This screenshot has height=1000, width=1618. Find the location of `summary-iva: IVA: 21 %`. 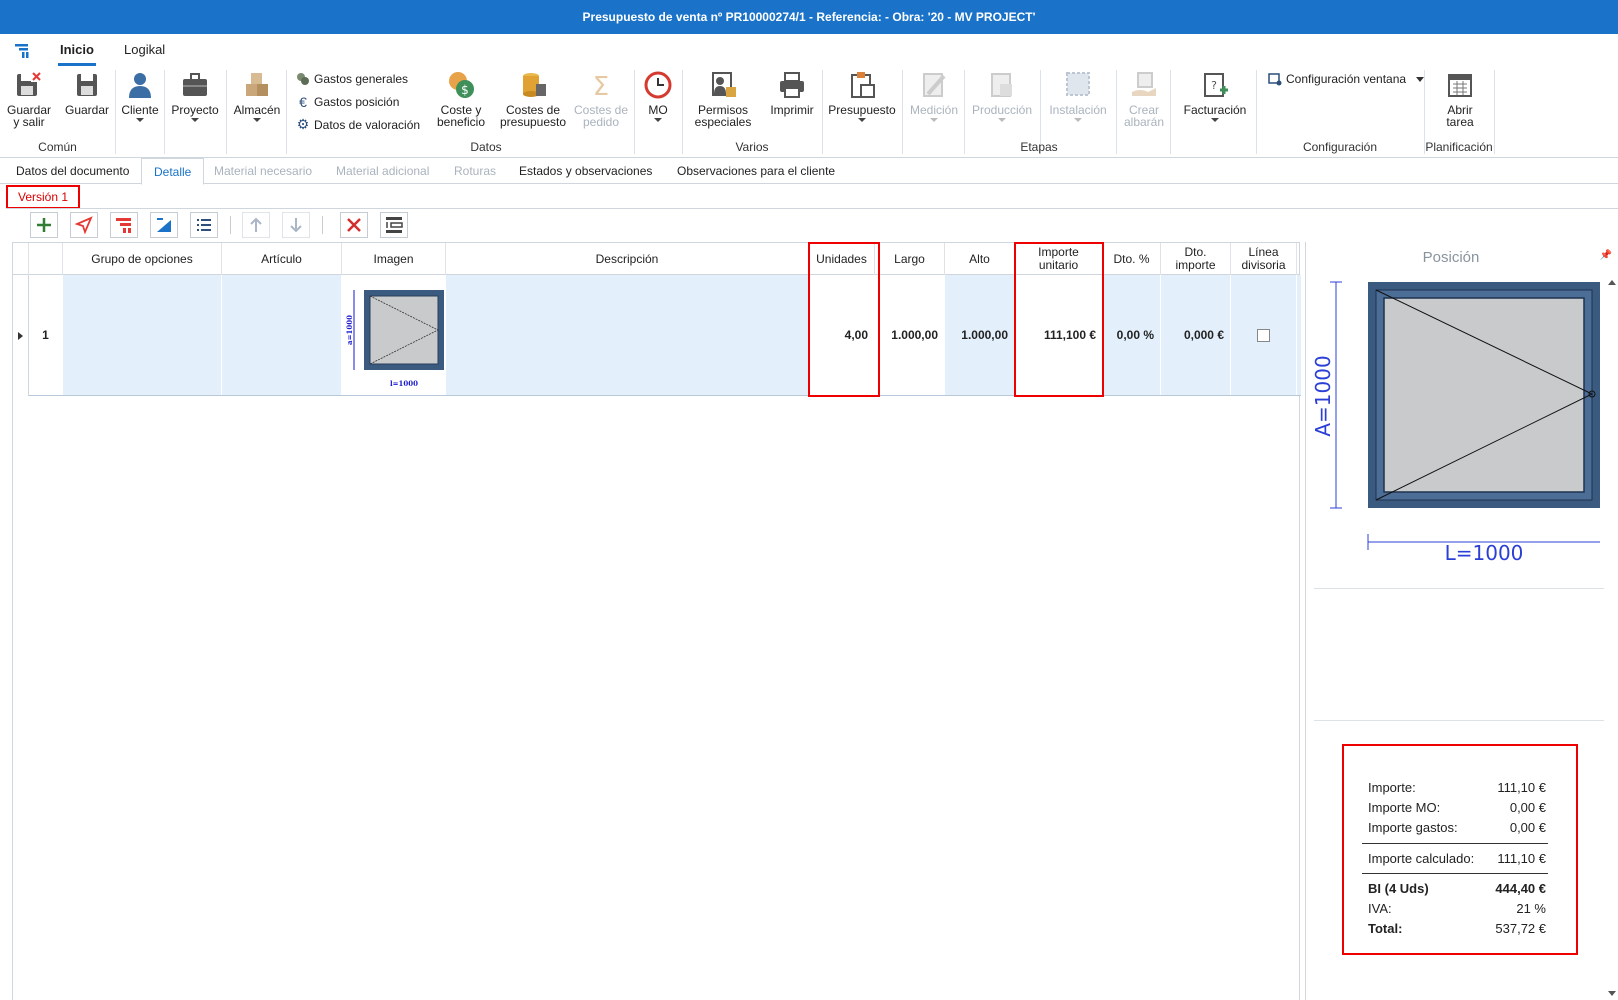

summary-iva: IVA: 21 % is located at coordinates (1457, 908).